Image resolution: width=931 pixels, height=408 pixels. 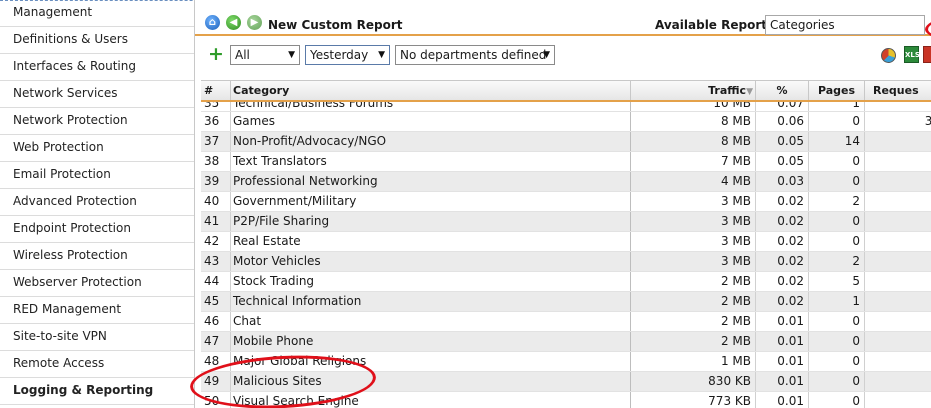 What do you see at coordinates (97, 13) in the screenshot?
I see `sidebar-item-management: Management` at bounding box center [97, 13].